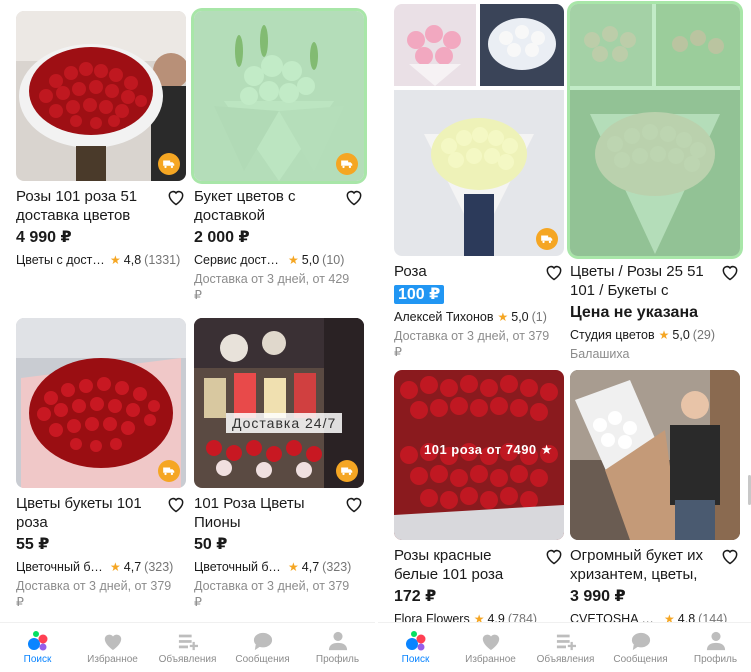  I want to click on listing-title: Букет цветов с доставкой, so click(265, 206).